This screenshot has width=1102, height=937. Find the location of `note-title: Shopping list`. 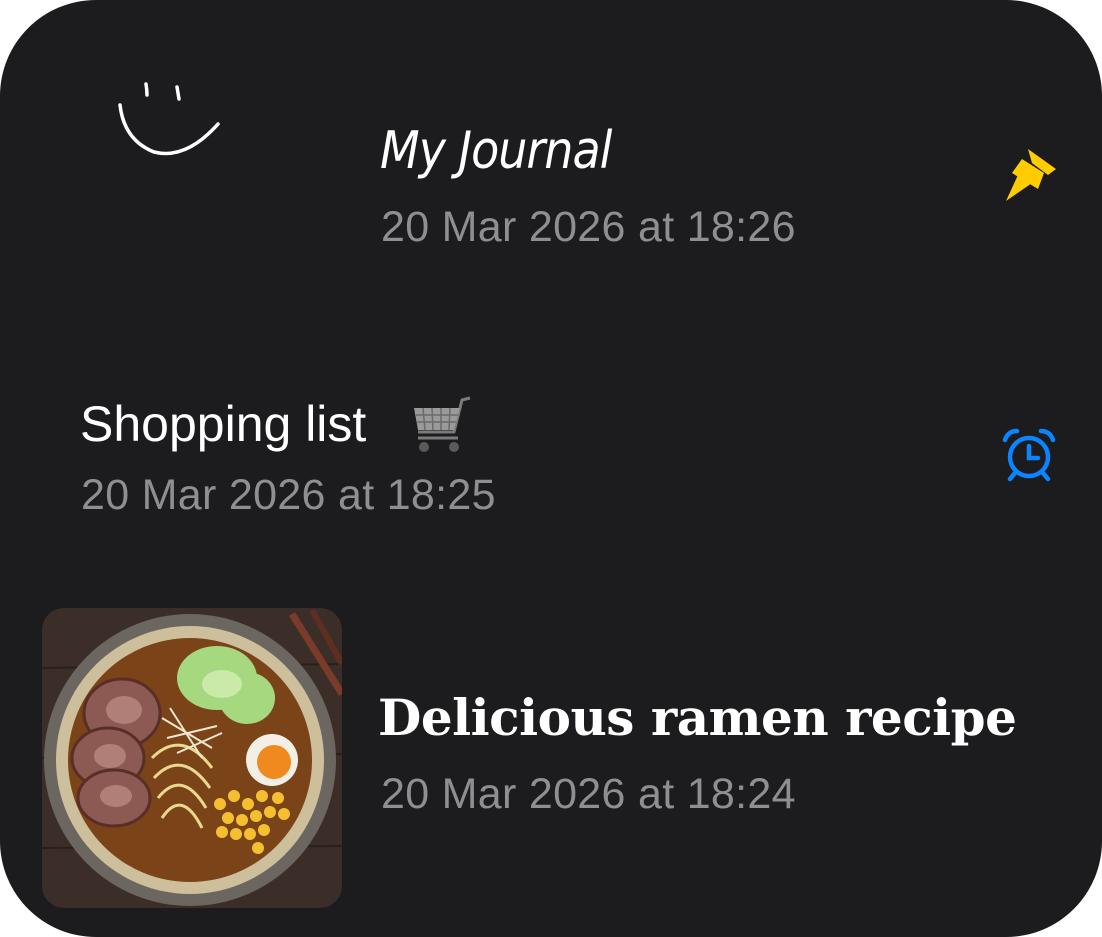

note-title: Shopping list is located at coordinates (223, 424).